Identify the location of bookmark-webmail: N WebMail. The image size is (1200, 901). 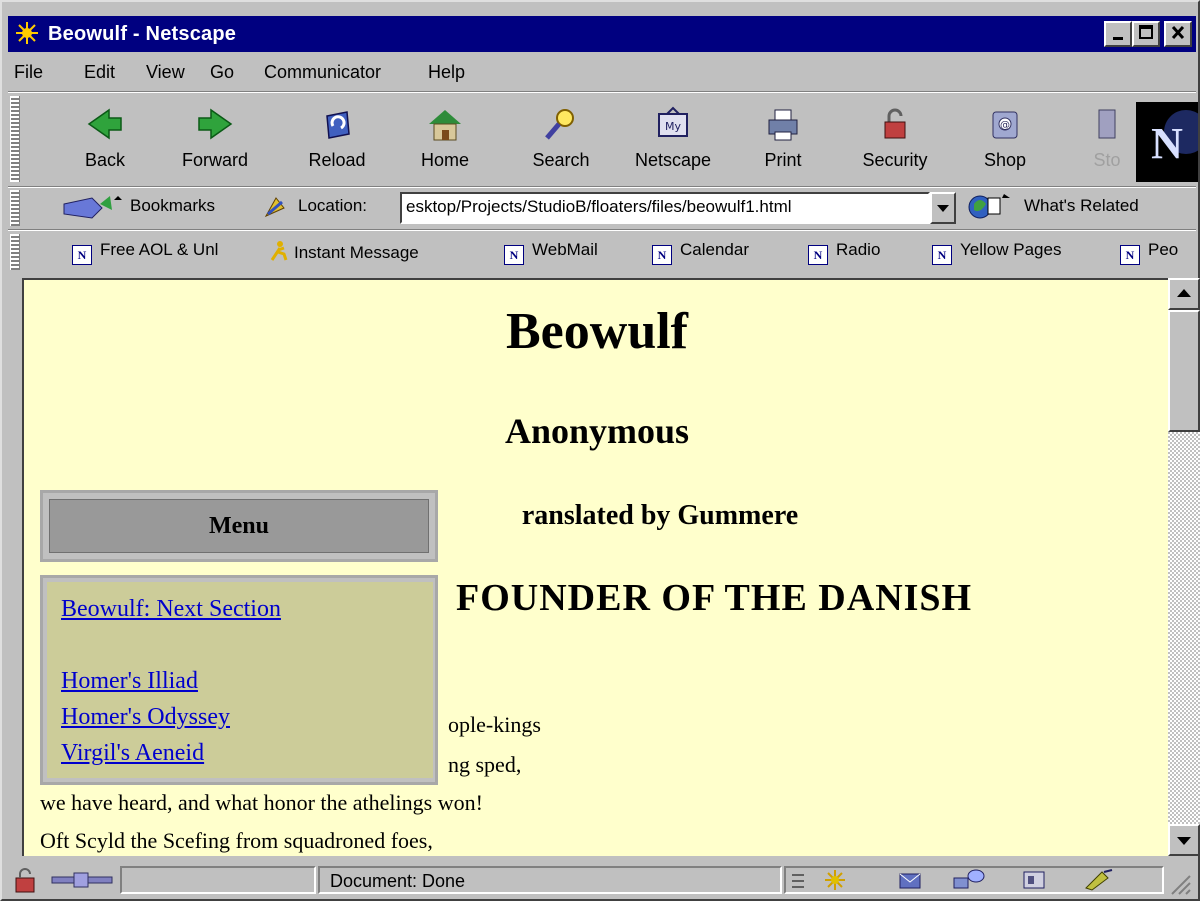
(551, 252).